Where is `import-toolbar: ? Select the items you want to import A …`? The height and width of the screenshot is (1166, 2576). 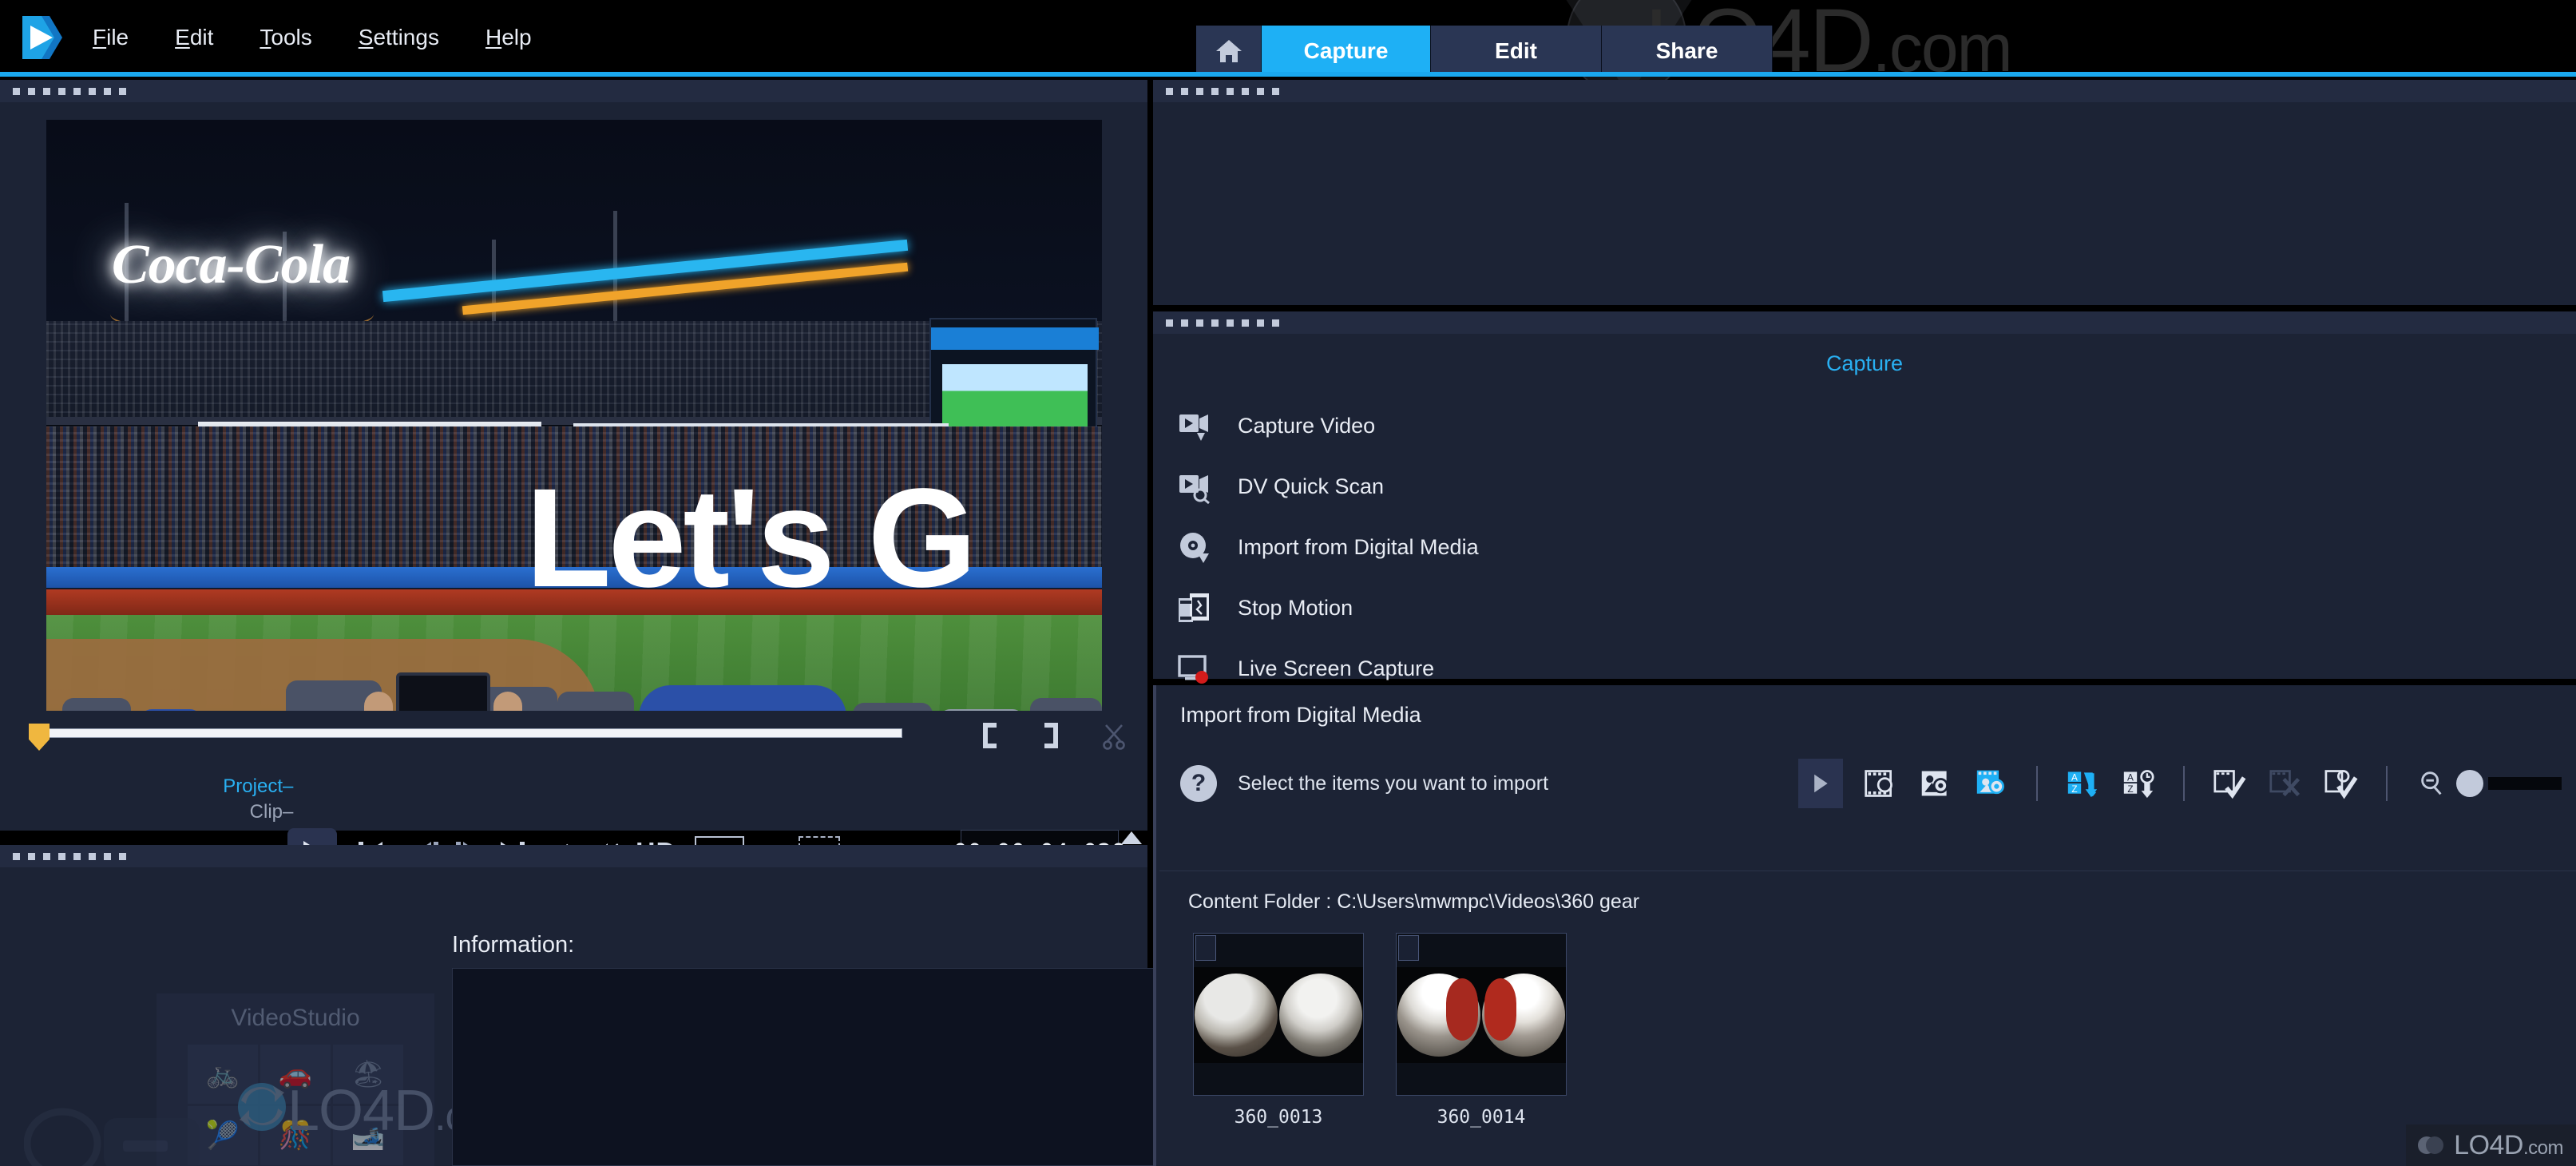 import-toolbar: ? Select the items you want to import A … is located at coordinates (1866, 783).